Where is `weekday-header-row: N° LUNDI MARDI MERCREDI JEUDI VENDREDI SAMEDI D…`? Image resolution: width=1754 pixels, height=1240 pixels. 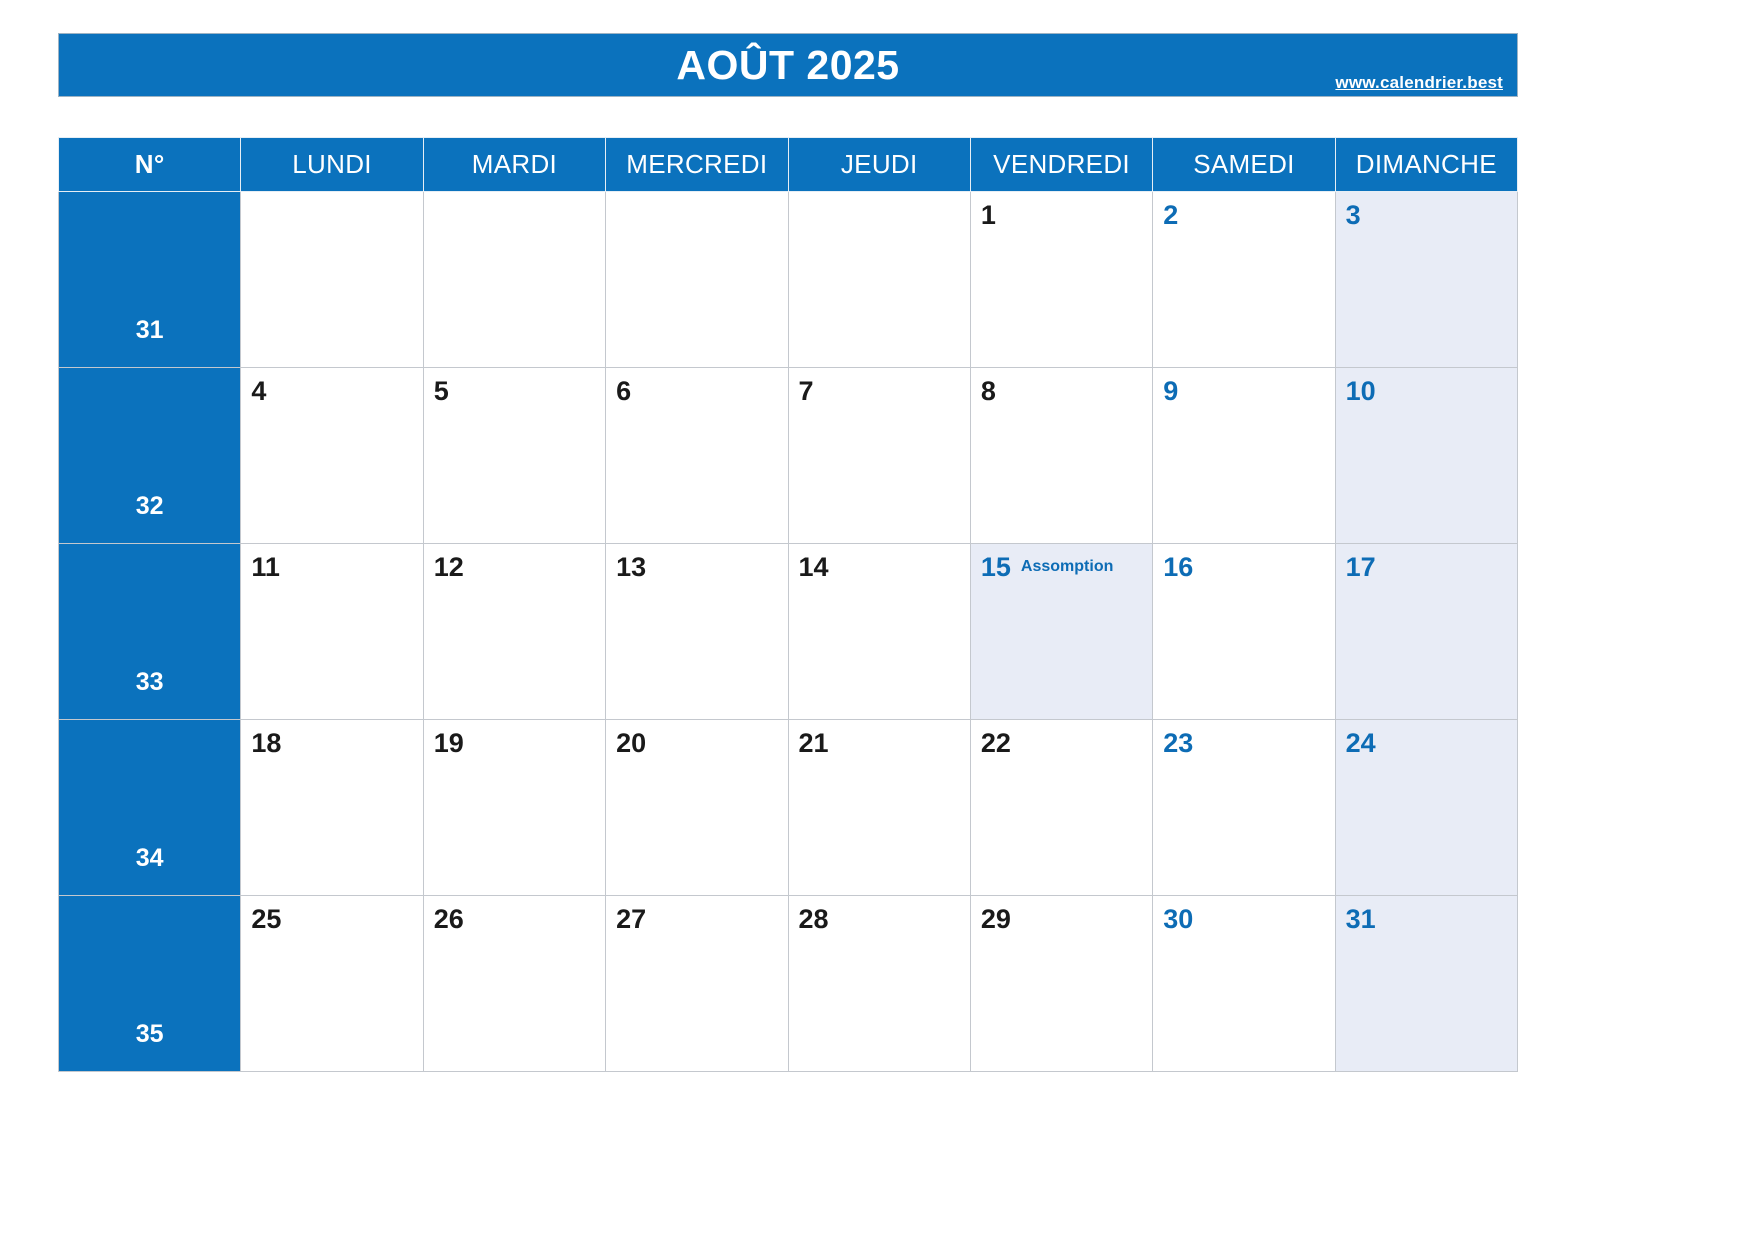
weekday-header-row: N° LUNDI MARDI MERCREDI JEUDI VENDREDI SAMEDI D… is located at coordinates (788, 164).